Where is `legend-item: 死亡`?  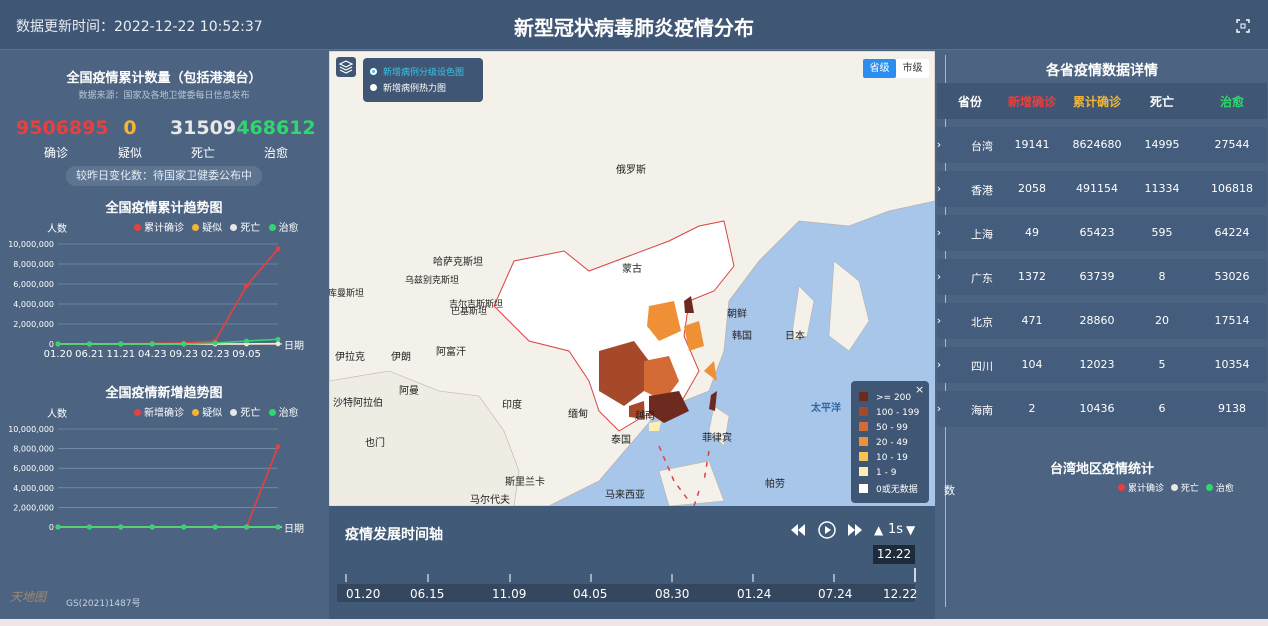
legend-item: 死亡 is located at coordinates (250, 413).